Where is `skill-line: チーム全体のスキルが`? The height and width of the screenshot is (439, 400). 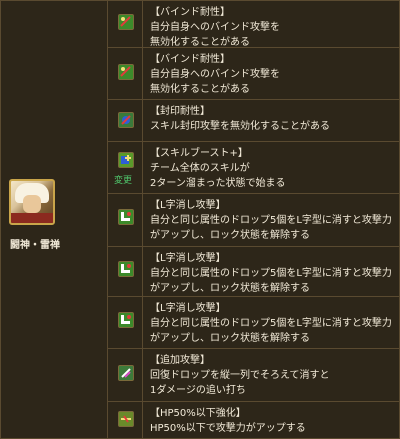
skill-line: チーム全体のスキルが is located at coordinates (200, 168).